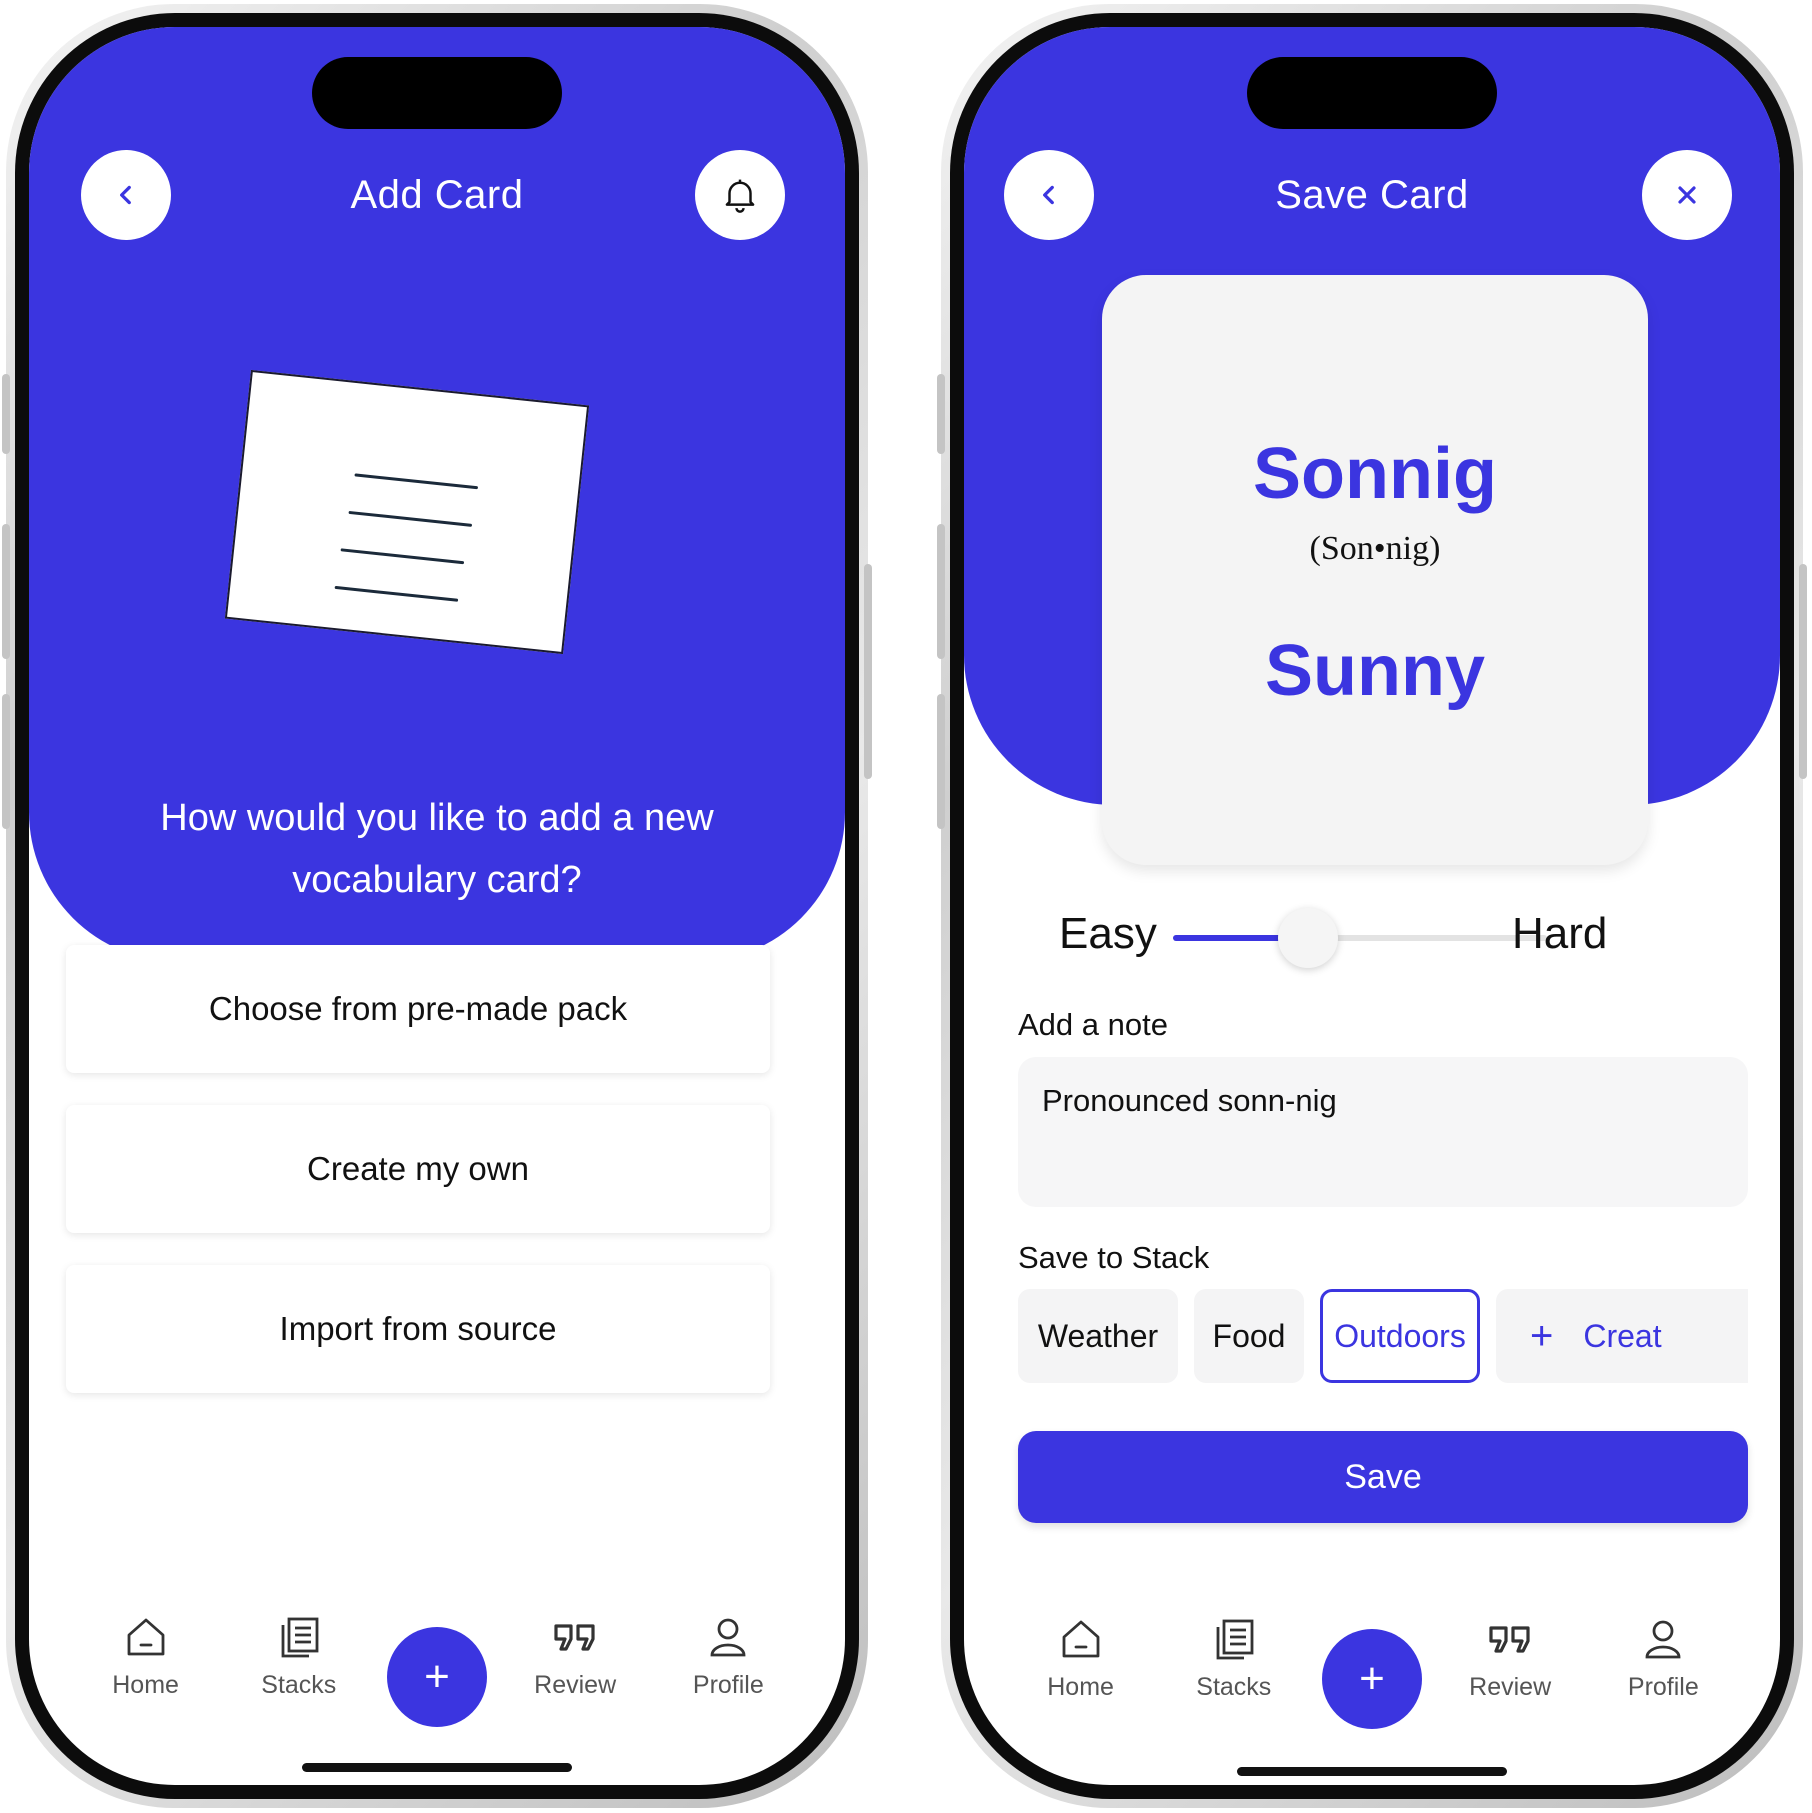 This screenshot has height=1813, width=1812. Describe the element at coordinates (1108, 933) in the screenshot. I see `difficulty-easy-label: Easy` at that location.